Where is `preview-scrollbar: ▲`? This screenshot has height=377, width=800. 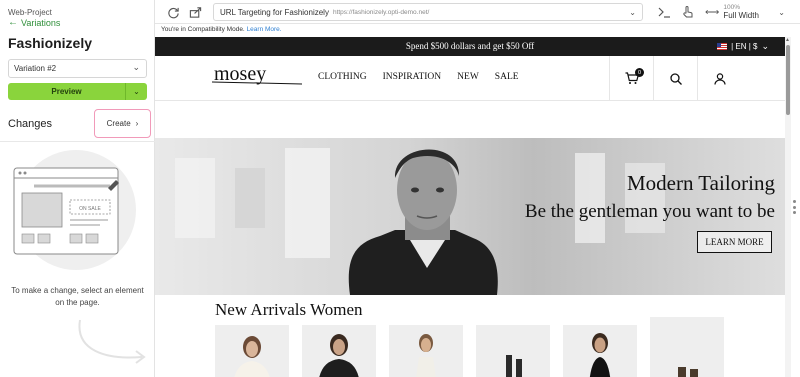 preview-scrollbar: ▲ is located at coordinates (788, 207).